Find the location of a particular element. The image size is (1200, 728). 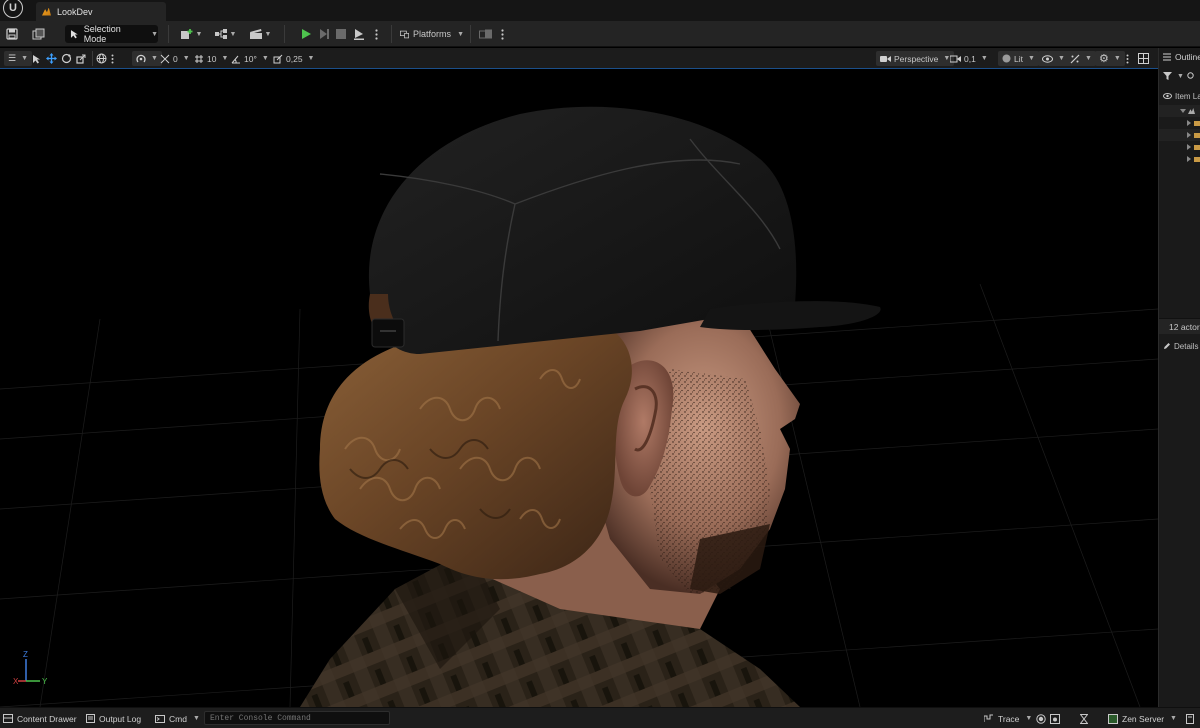

stop-button is located at coordinates (341, 34).